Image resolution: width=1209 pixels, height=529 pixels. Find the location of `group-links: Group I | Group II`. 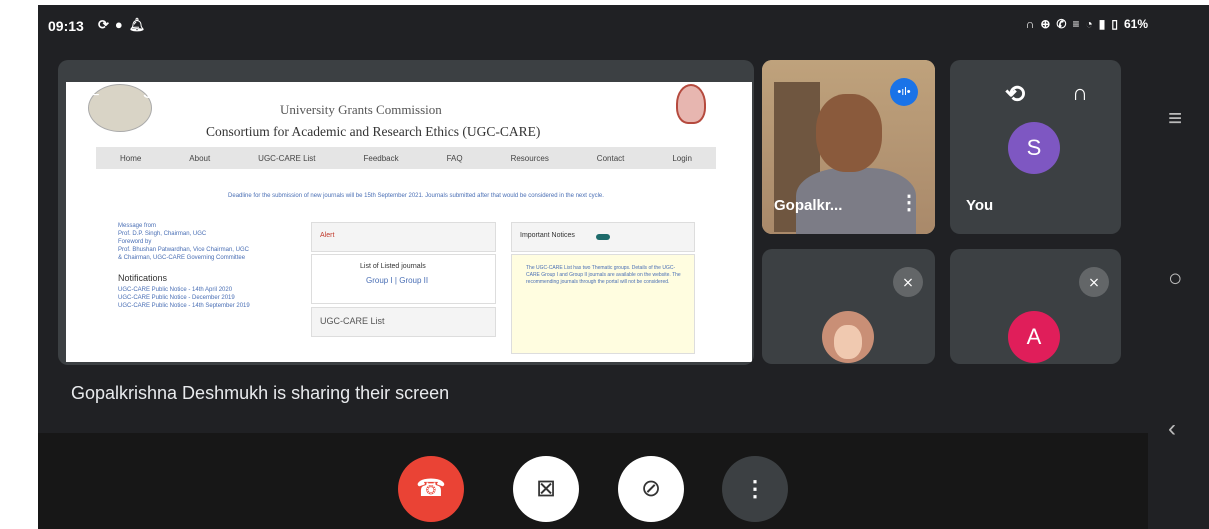

group-links: Group I | Group II is located at coordinates (397, 280).